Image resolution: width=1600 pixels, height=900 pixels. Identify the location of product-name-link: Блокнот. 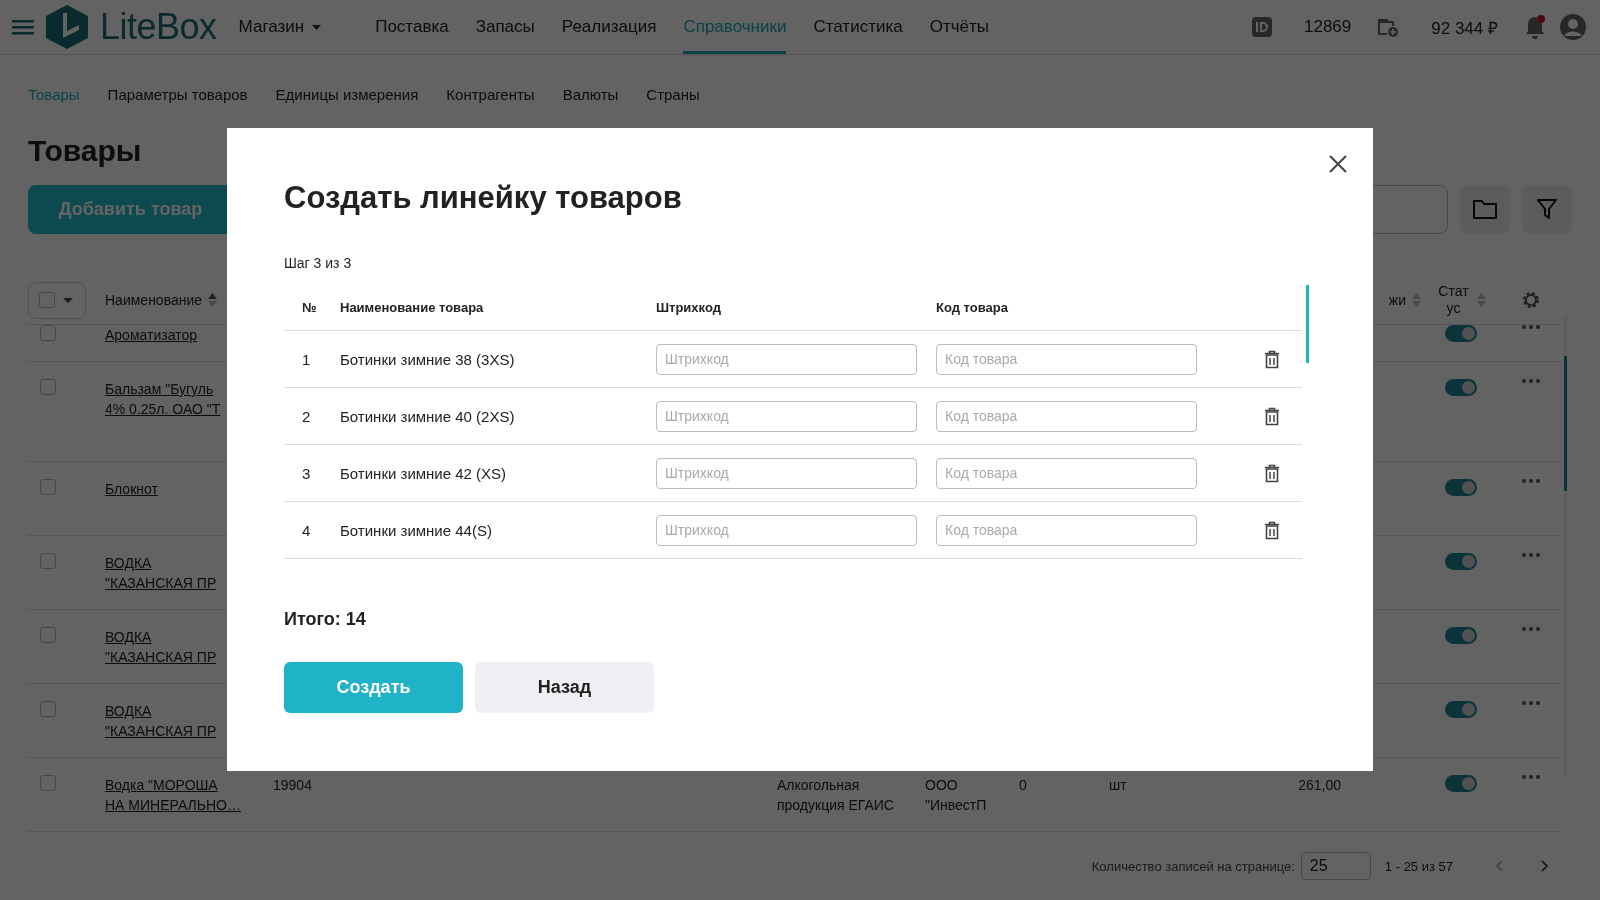
(131, 489).